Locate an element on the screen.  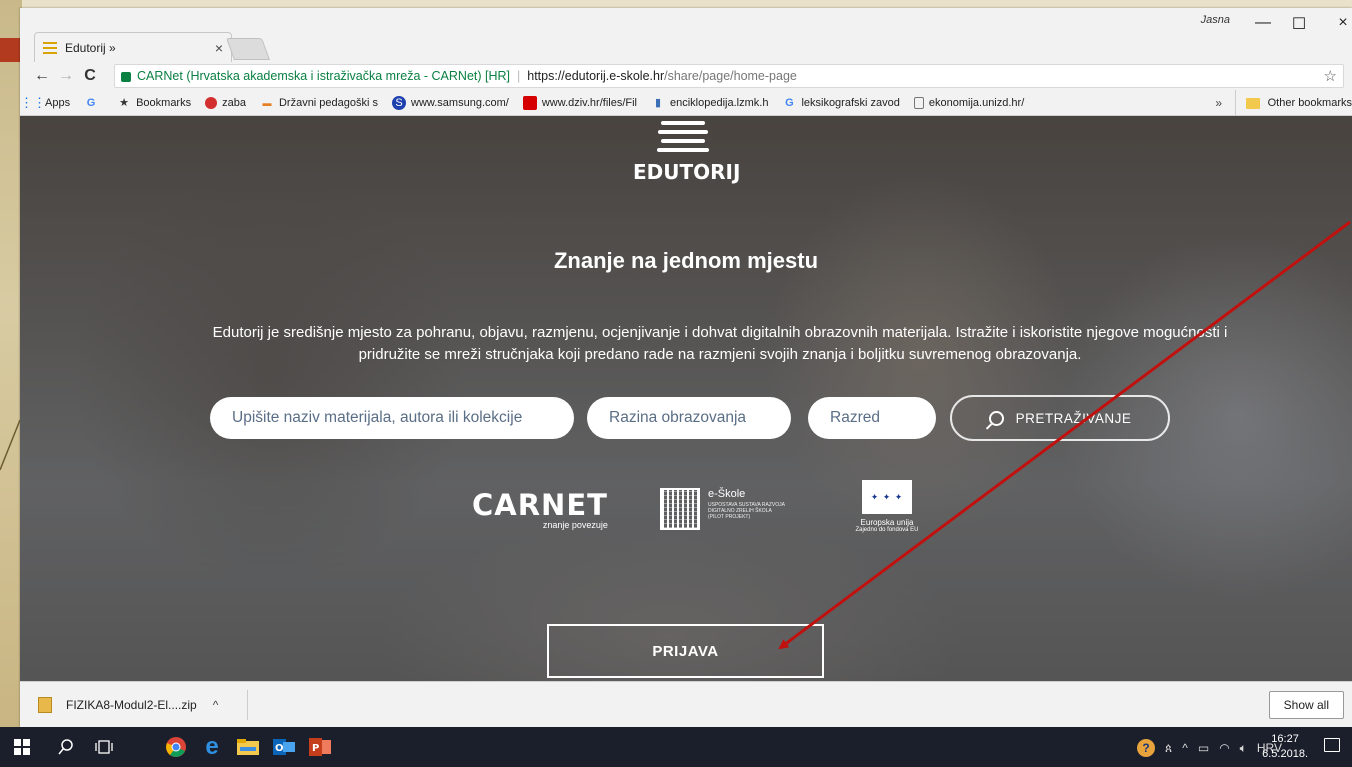
bookmark-leksikografski: G leksikografski zavod is located at coordinates (841, 103).